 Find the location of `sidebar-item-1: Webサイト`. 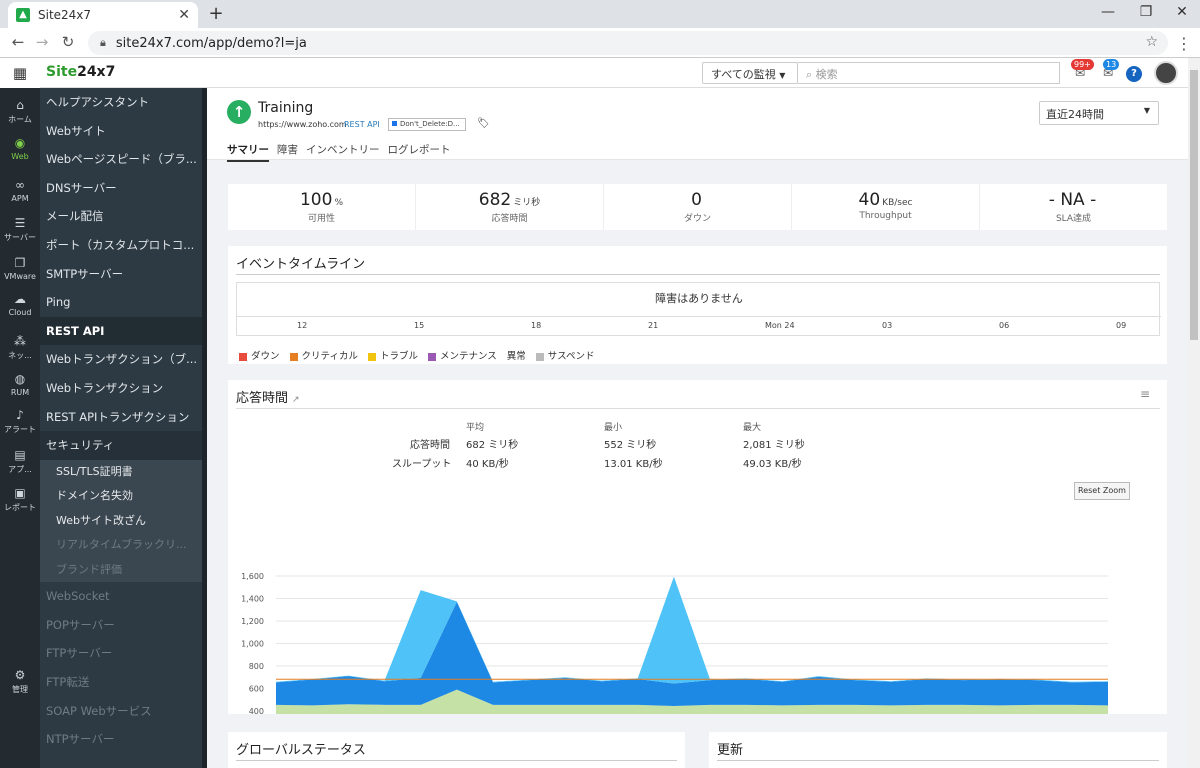

sidebar-item-1: Webサイト is located at coordinates (123, 131).